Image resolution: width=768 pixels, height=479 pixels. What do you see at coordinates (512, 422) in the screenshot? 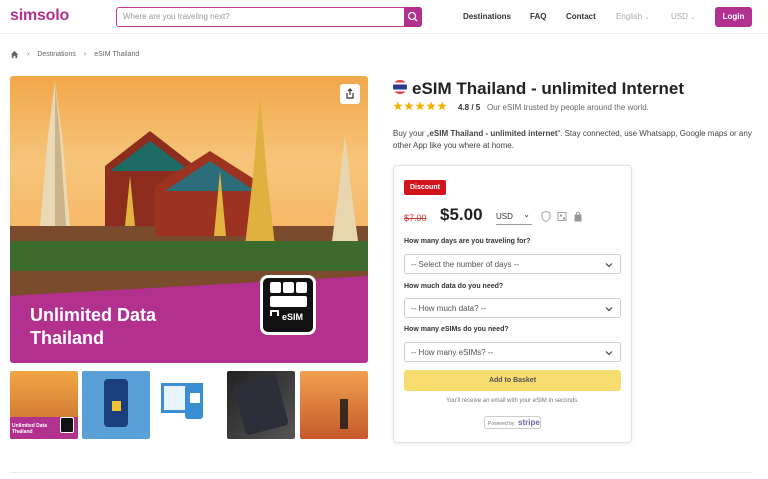
I see `powered-by-stripe-badge: Powered by stripe` at bounding box center [512, 422].